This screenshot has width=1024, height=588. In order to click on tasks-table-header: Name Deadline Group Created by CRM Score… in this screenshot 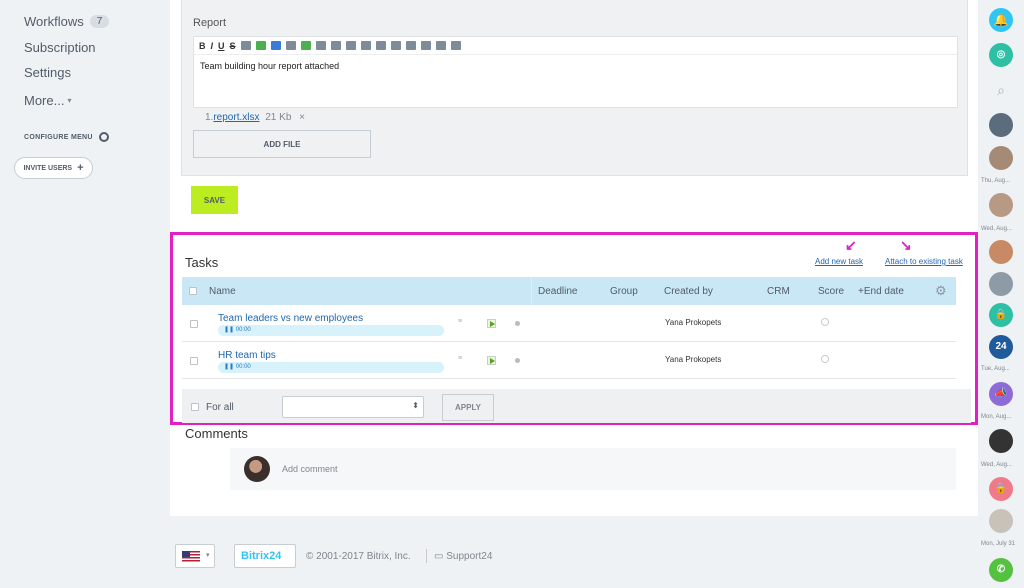, I will do `click(569, 291)`.